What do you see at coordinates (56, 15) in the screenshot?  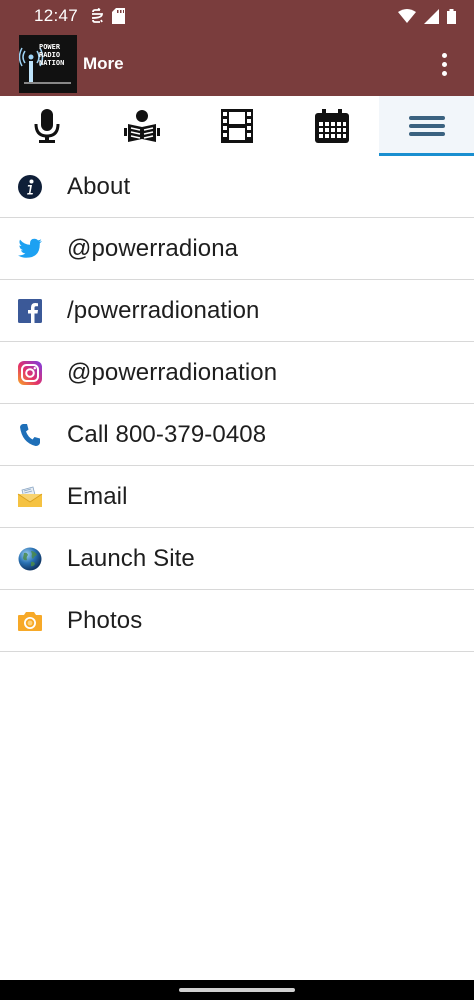 I see `status-time: 12:47` at bounding box center [56, 15].